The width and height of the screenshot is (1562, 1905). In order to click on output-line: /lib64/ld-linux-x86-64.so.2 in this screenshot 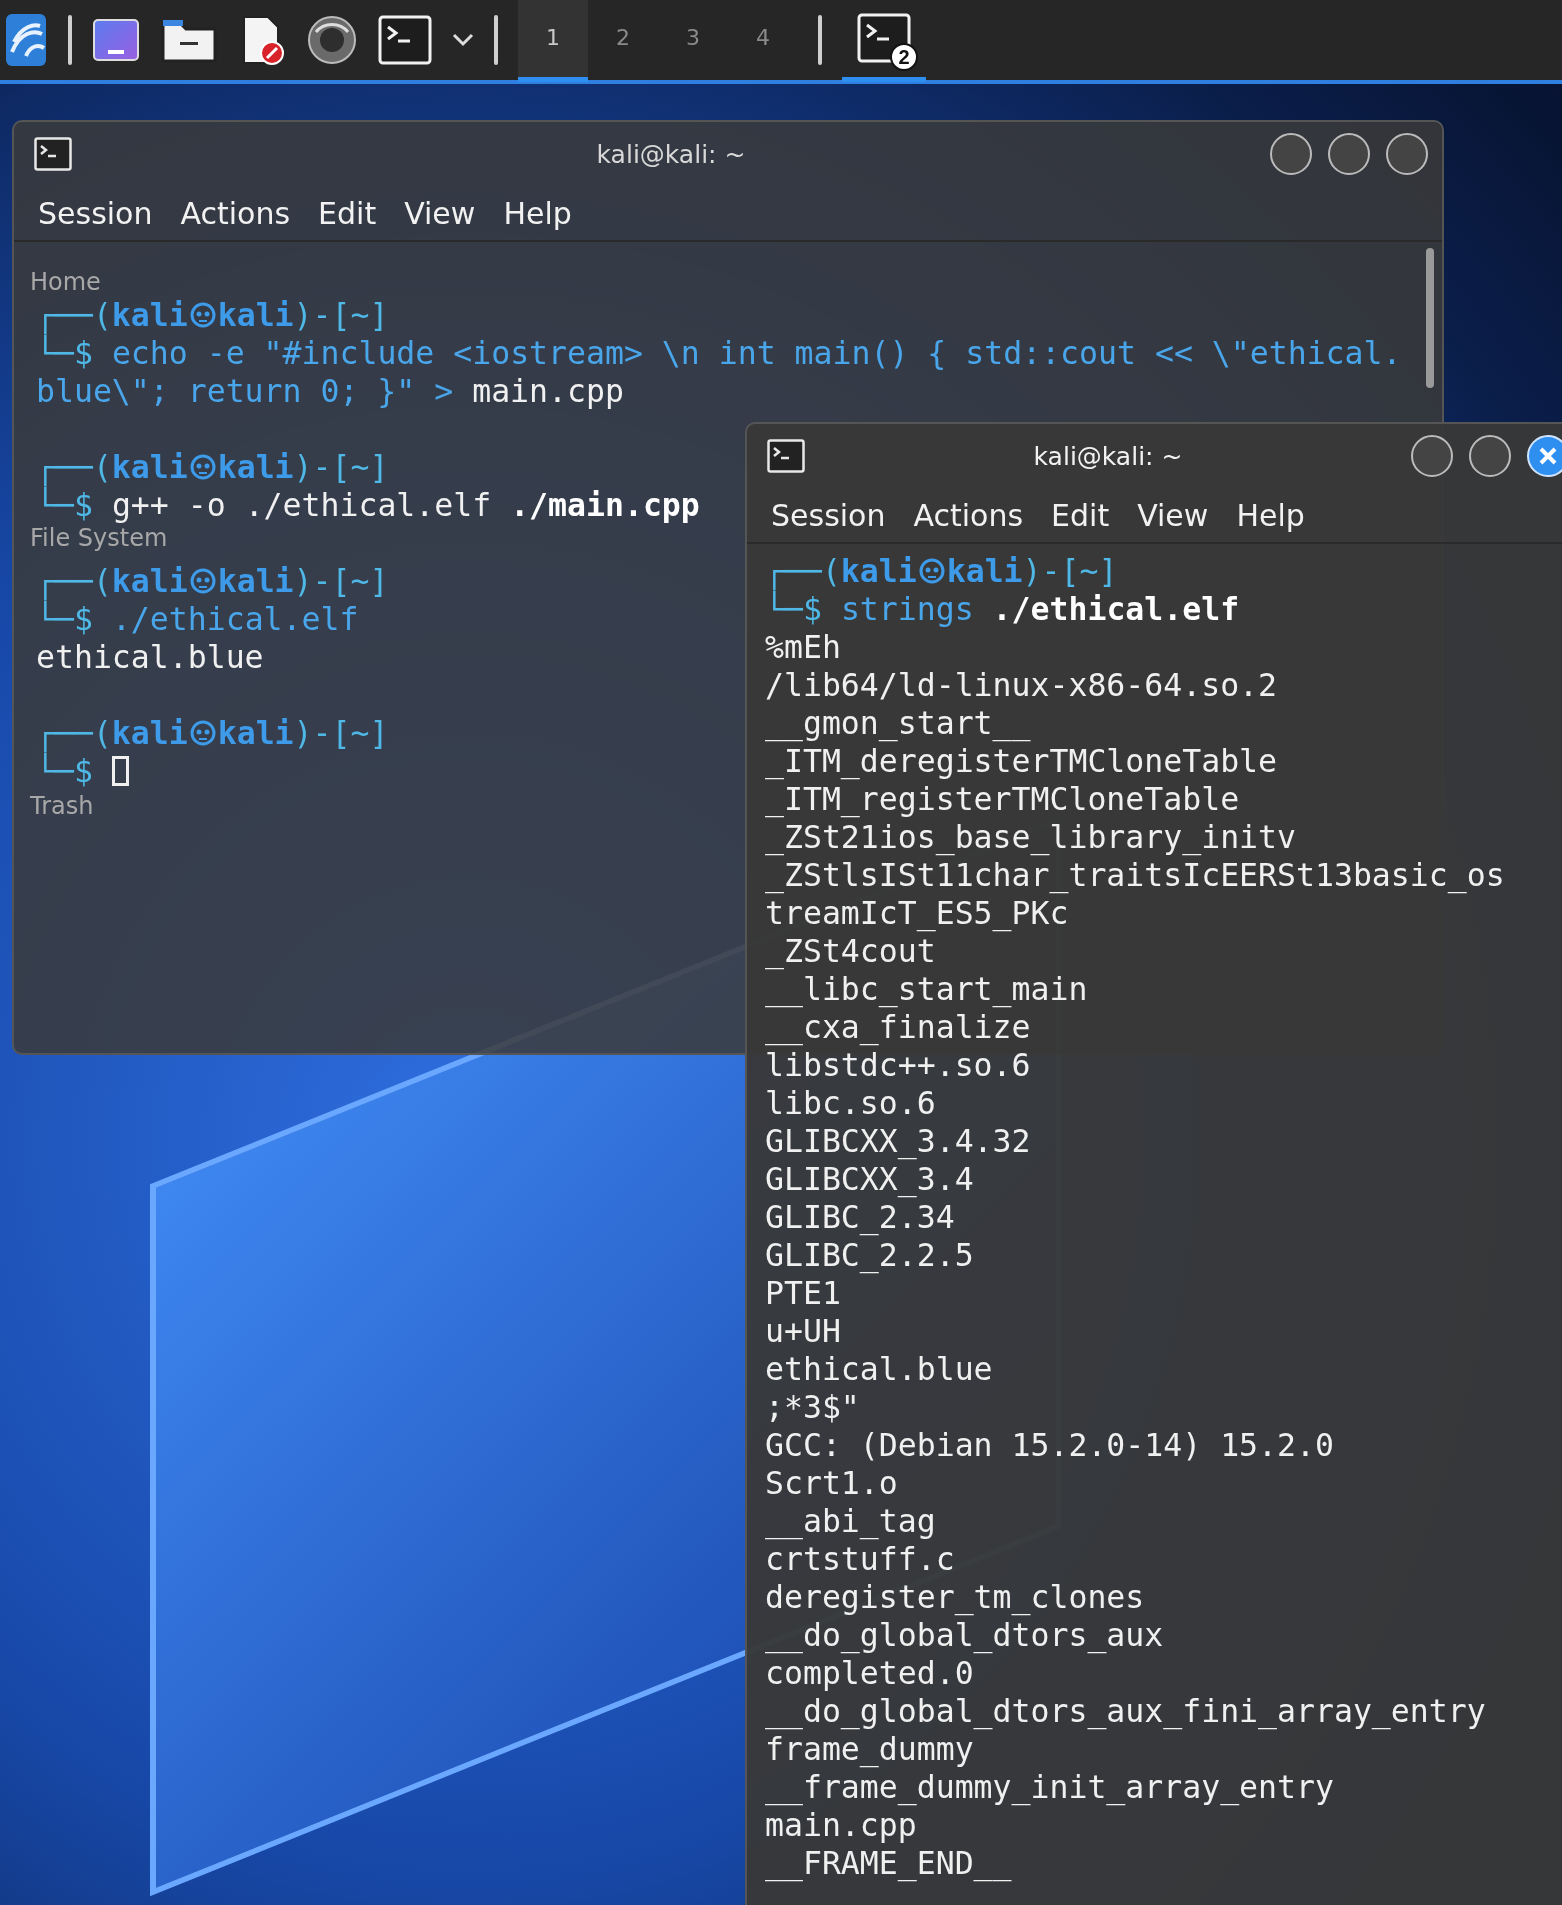, I will do `click(1022, 685)`.